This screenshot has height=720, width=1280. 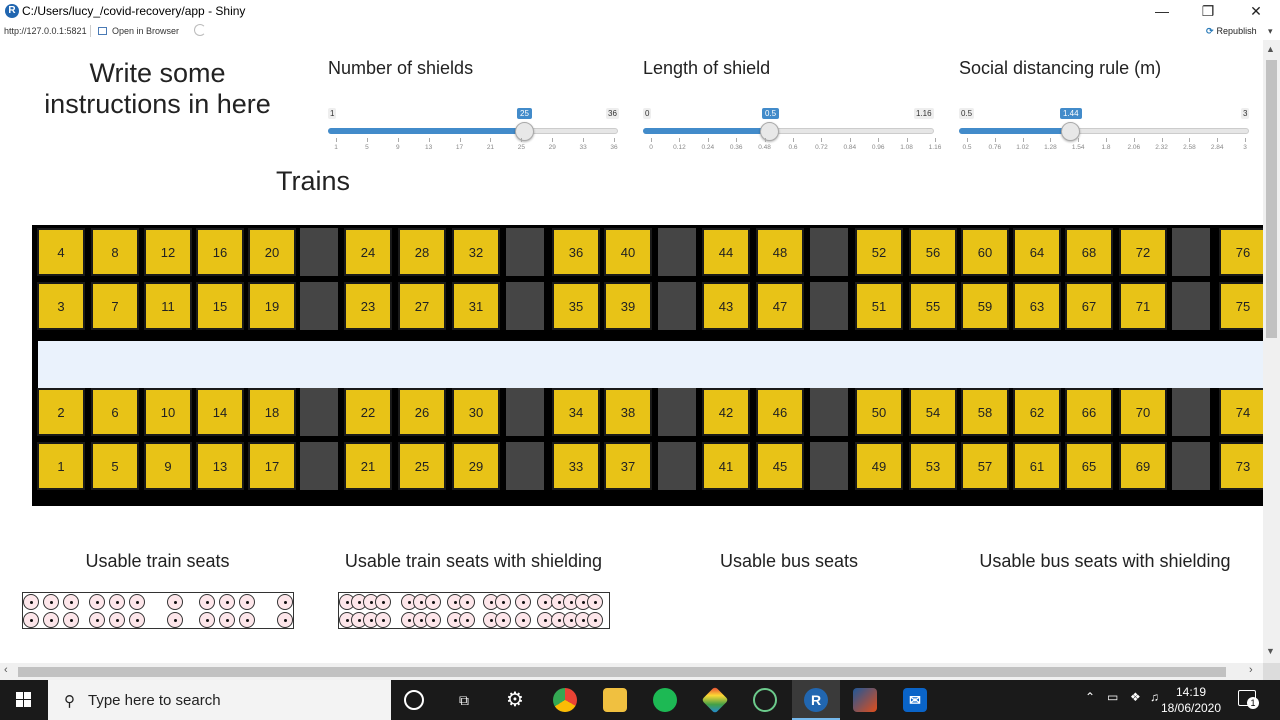 I want to click on clock-date: 18/06/2020, so click(x=1191, y=708).